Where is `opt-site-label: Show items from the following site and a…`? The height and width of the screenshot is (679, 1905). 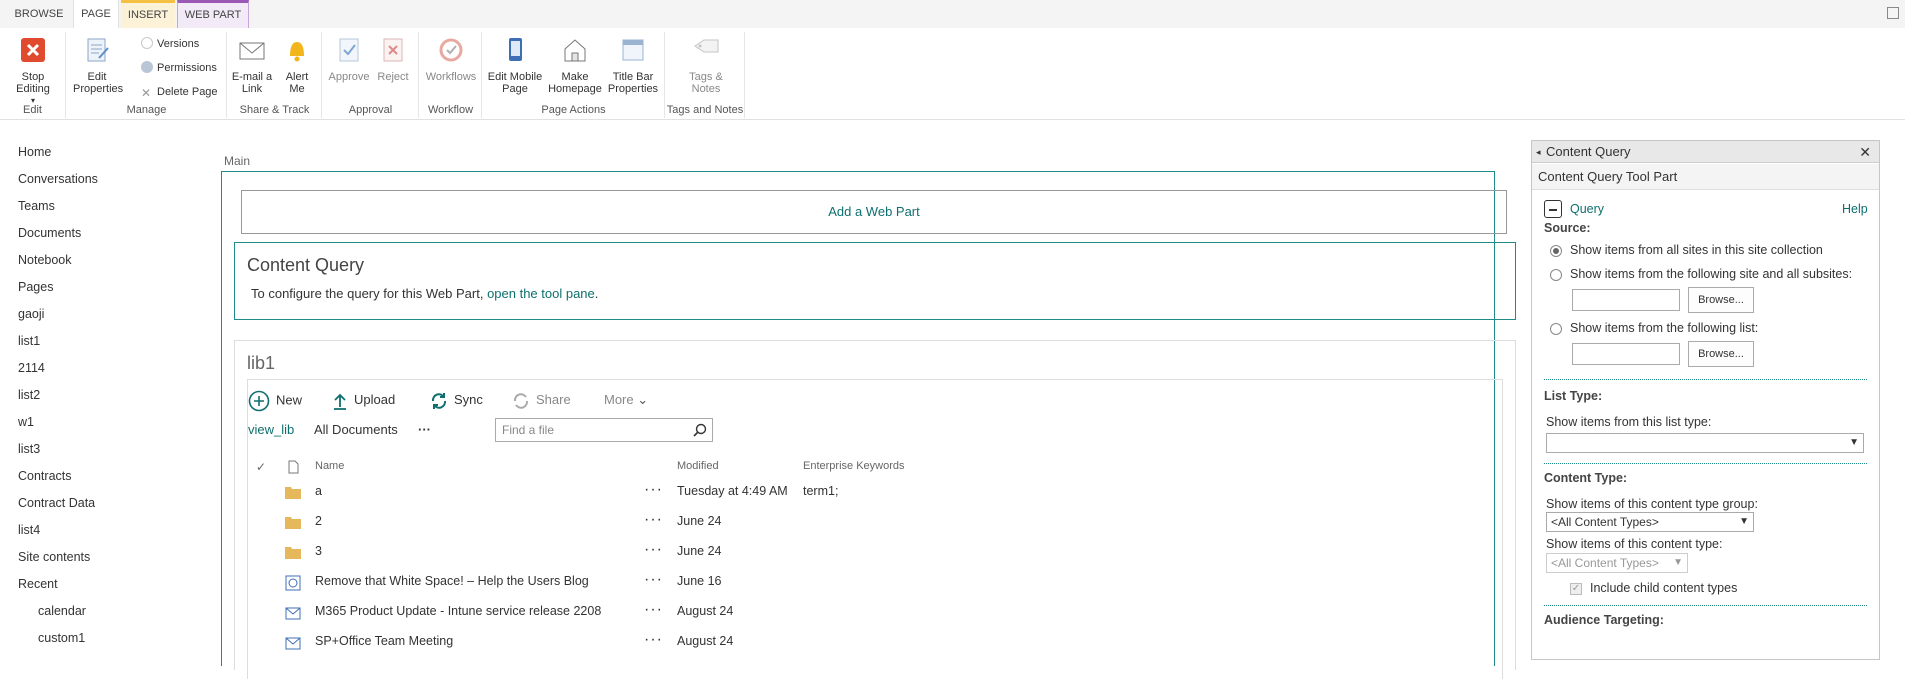
opt-site-label: Show items from the following site and a… is located at coordinates (1711, 274).